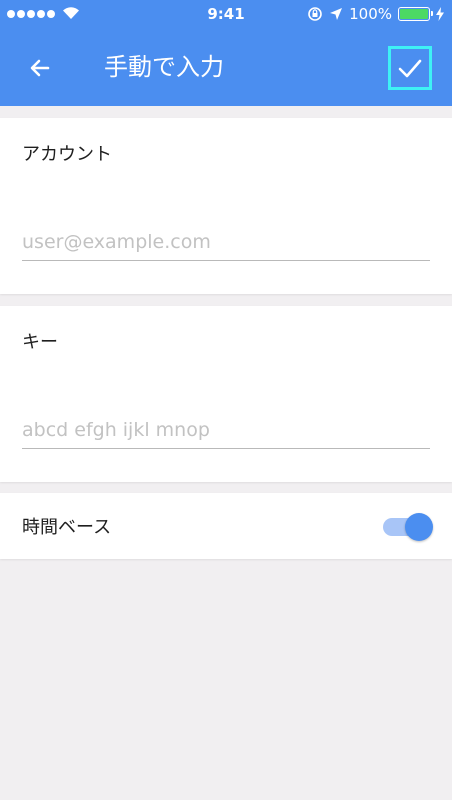 The width and height of the screenshot is (452, 800). I want to click on orientation-lock-icon, so click(315, 14).